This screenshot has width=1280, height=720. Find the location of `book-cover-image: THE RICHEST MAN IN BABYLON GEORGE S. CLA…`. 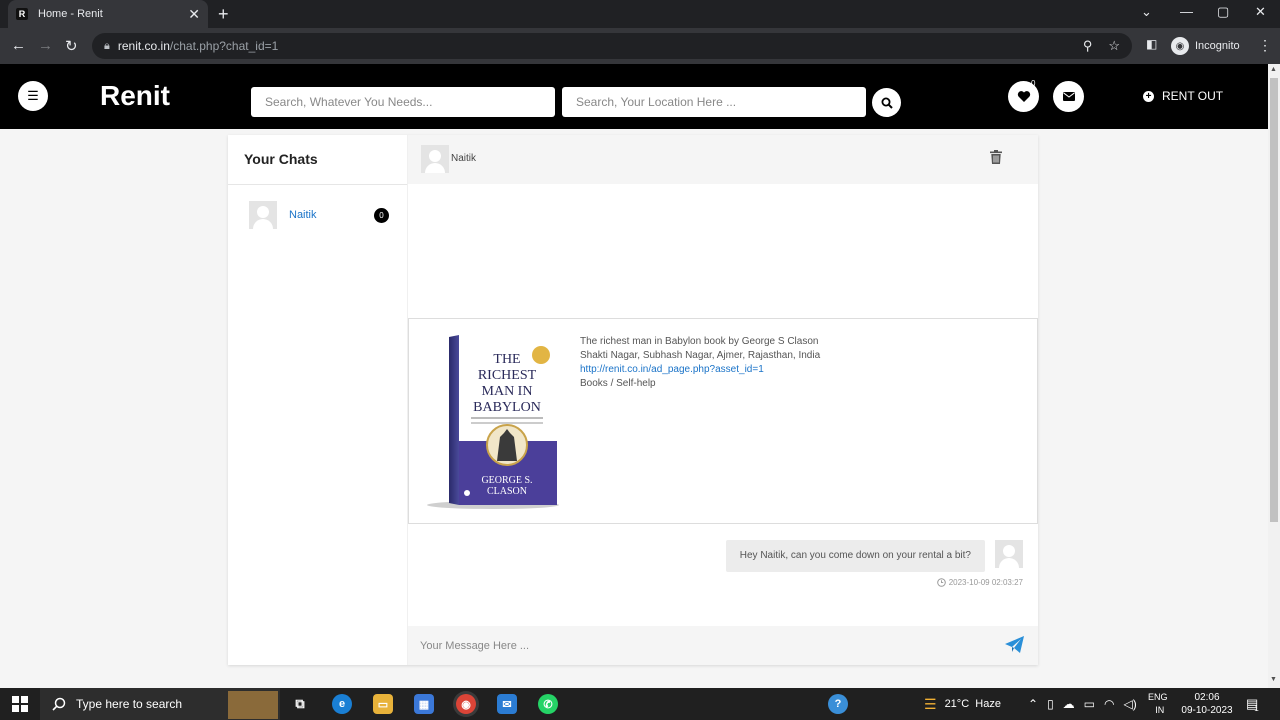

book-cover-image: THE RICHEST MAN IN BABYLON GEORGE S. CLA… is located at coordinates (493, 422).